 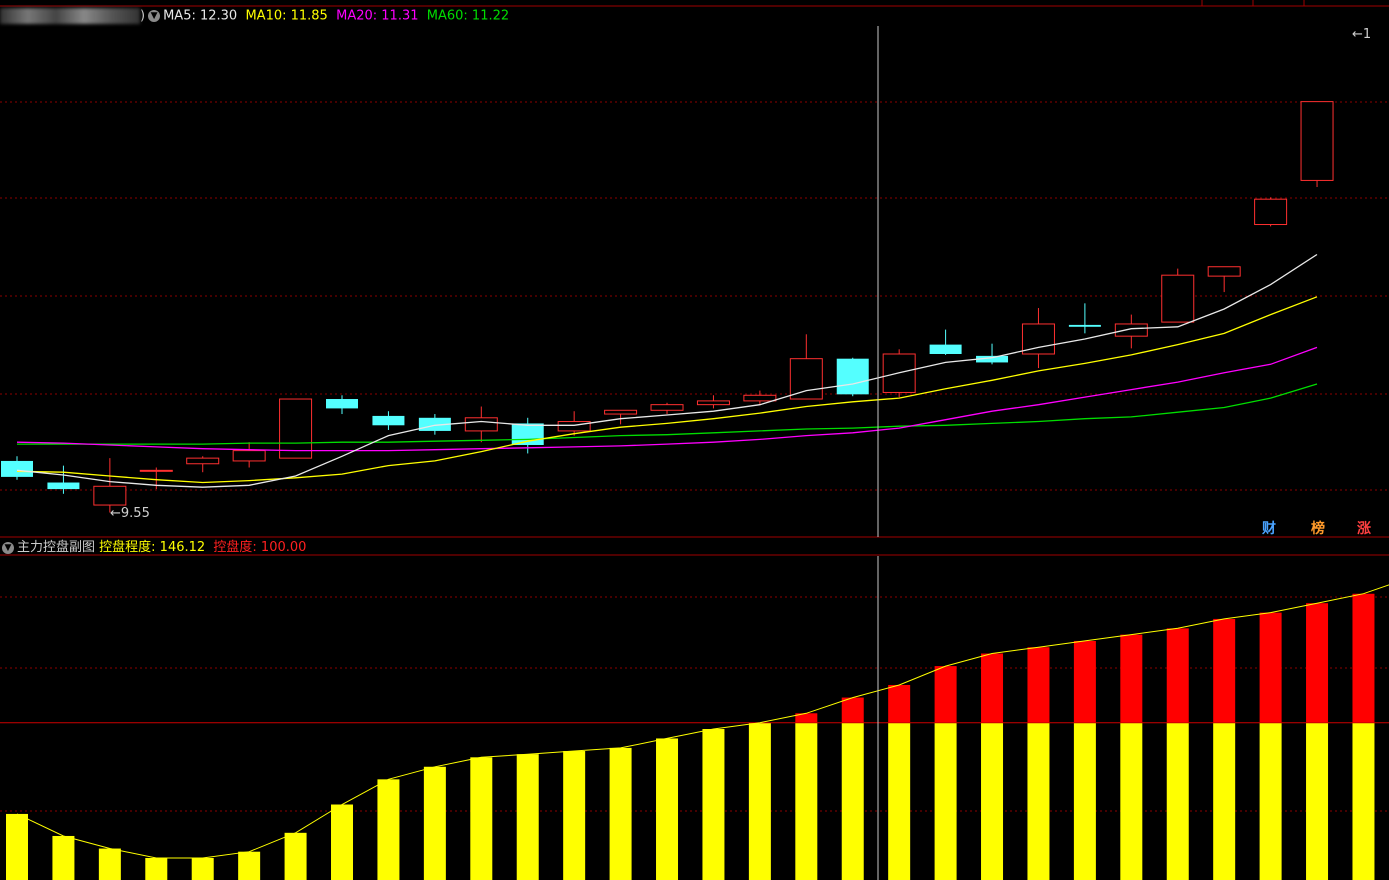 What do you see at coordinates (377, 16) in the screenshot?
I see `ma20-label: MA20: 11.31` at bounding box center [377, 16].